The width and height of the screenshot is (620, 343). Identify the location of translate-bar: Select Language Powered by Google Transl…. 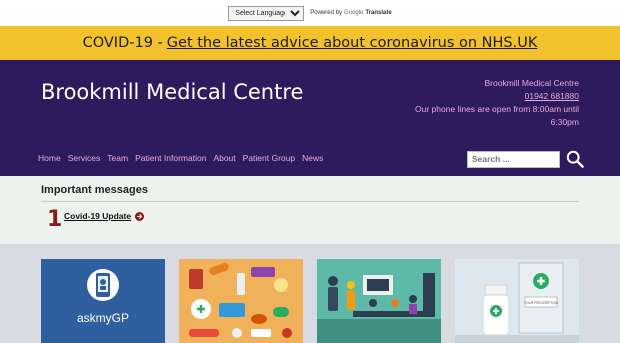
(310, 13).